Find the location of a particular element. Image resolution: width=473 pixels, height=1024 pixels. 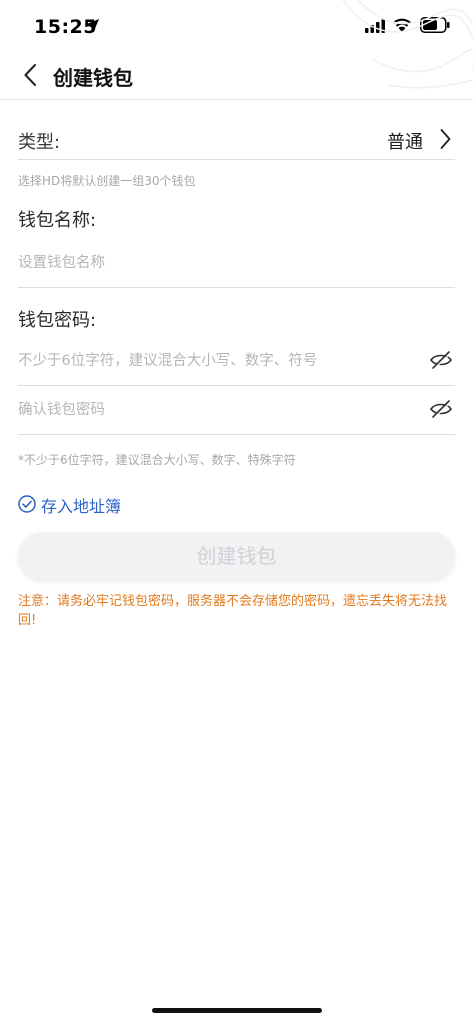

check-circle-icon is located at coordinates (27, 504).